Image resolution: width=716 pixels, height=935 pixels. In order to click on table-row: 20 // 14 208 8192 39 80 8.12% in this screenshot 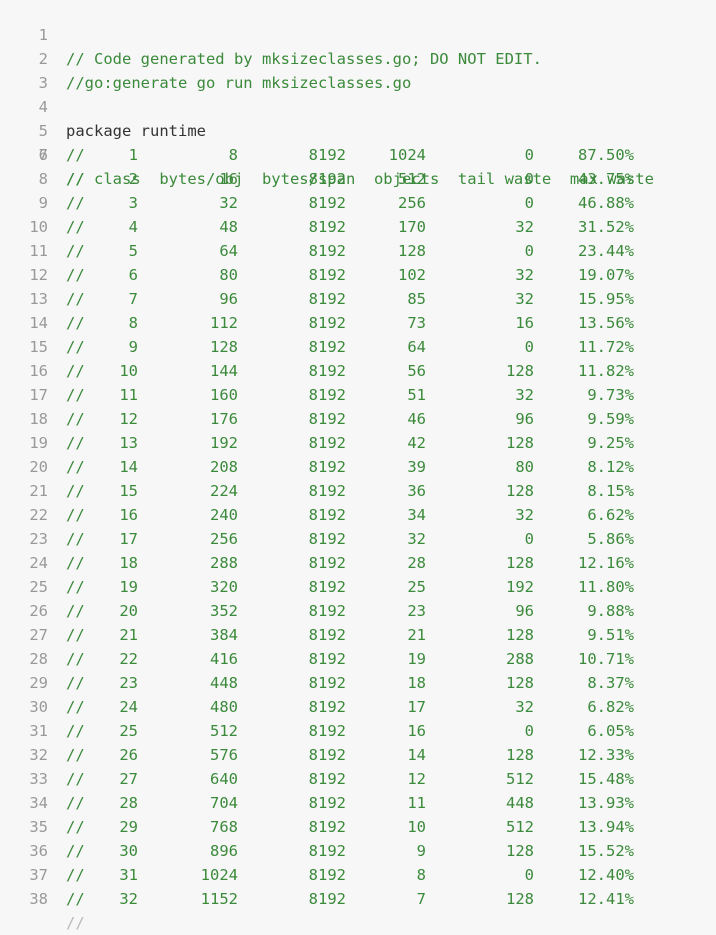, I will do `click(358, 467)`.